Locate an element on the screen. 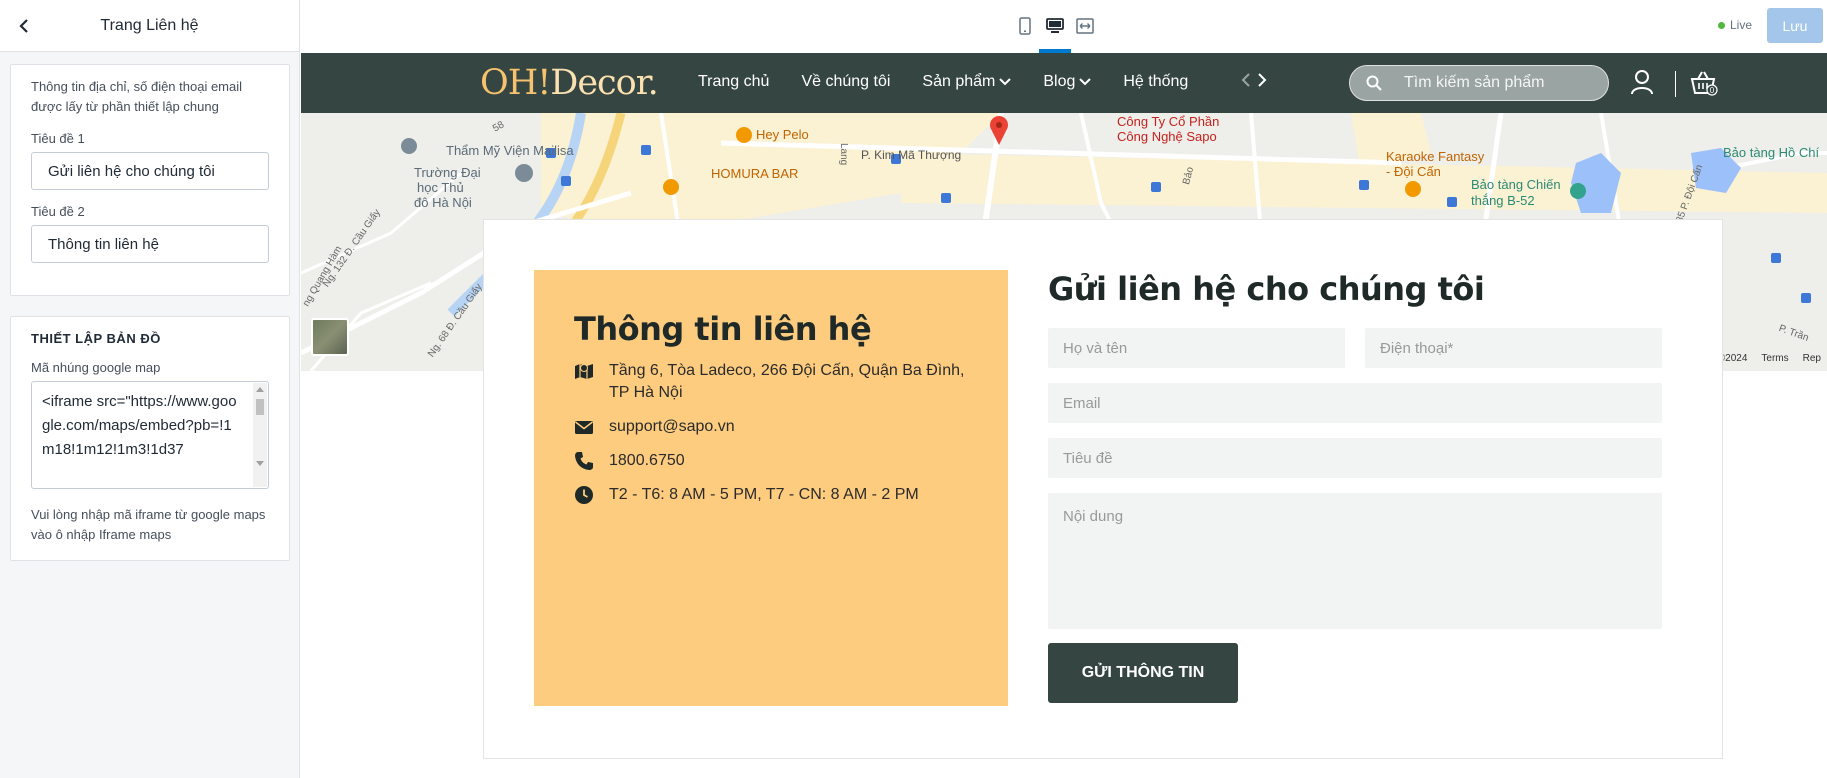 This screenshot has height=778, width=1827. site-logo: OH!Decor. is located at coordinates (569, 83).